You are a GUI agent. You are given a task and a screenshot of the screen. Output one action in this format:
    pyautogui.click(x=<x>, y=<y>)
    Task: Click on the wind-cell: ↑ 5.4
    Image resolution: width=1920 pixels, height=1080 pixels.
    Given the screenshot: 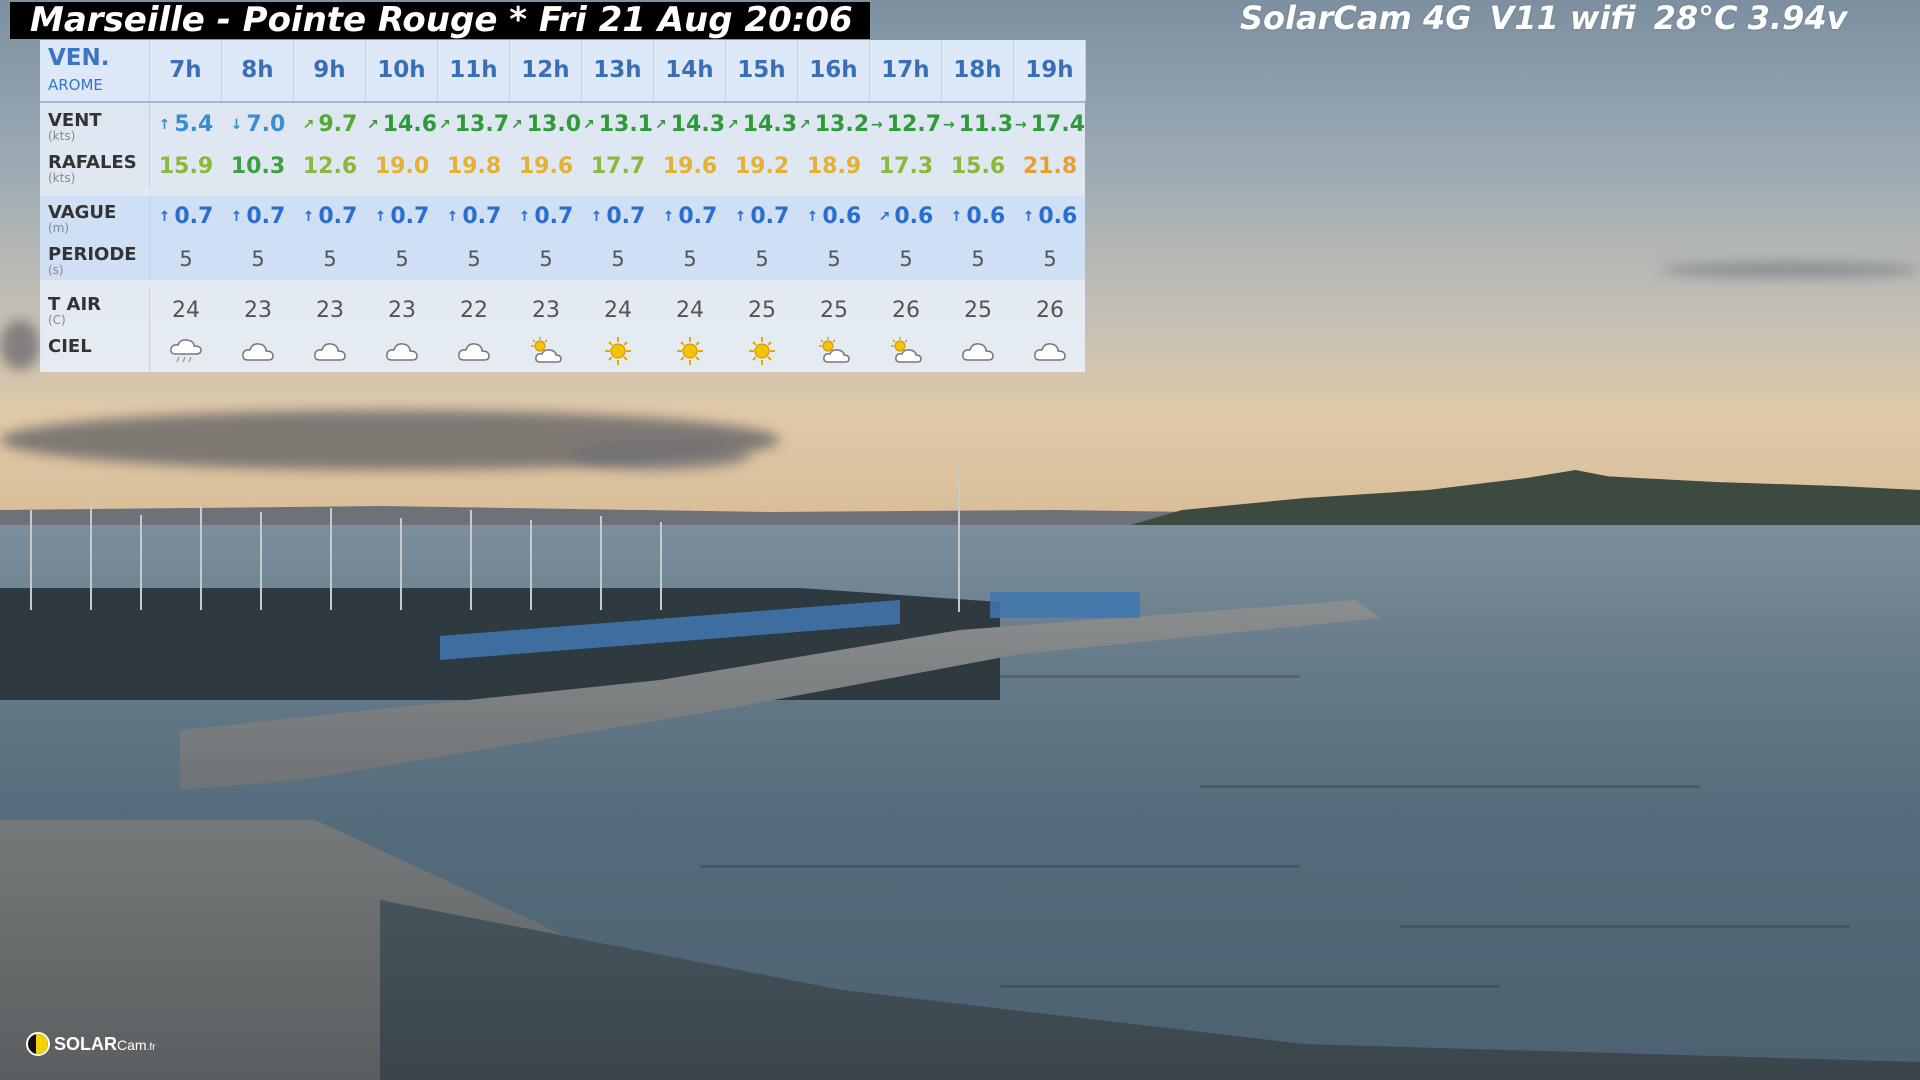 What is the action you would take?
    pyautogui.click(x=186, y=125)
    